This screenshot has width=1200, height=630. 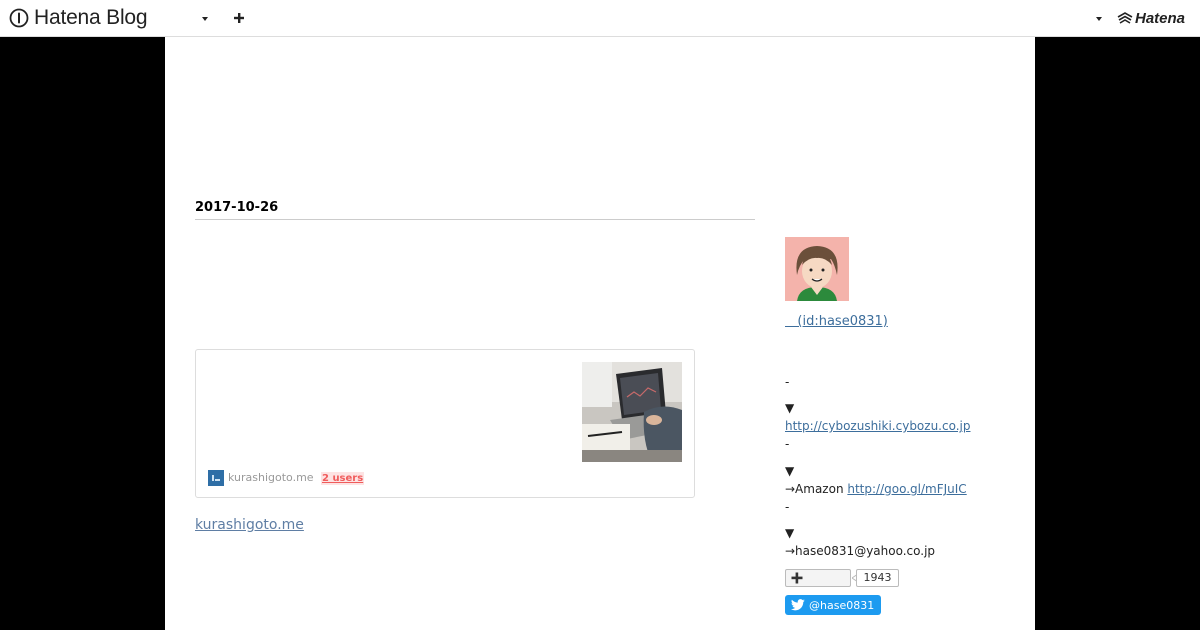 I want to click on entry-date: 2017-10-26, so click(x=475, y=207).